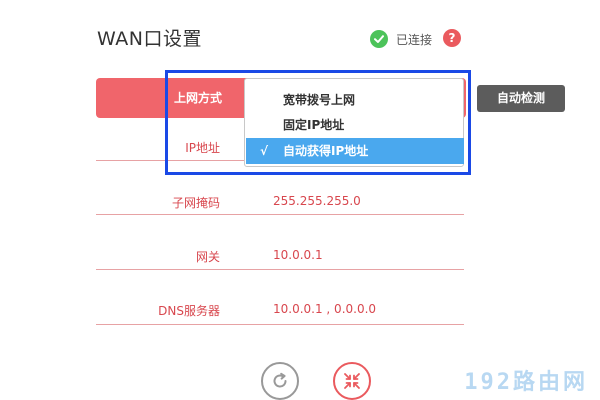  Describe the element at coordinates (317, 201) in the screenshot. I see `subnet-mask-value: 255.255.255.0` at that location.